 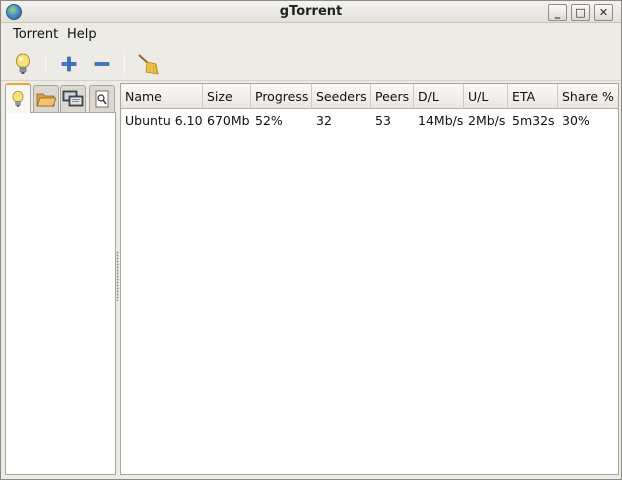 I want to click on remove-torrent-button, so click(x=102, y=64).